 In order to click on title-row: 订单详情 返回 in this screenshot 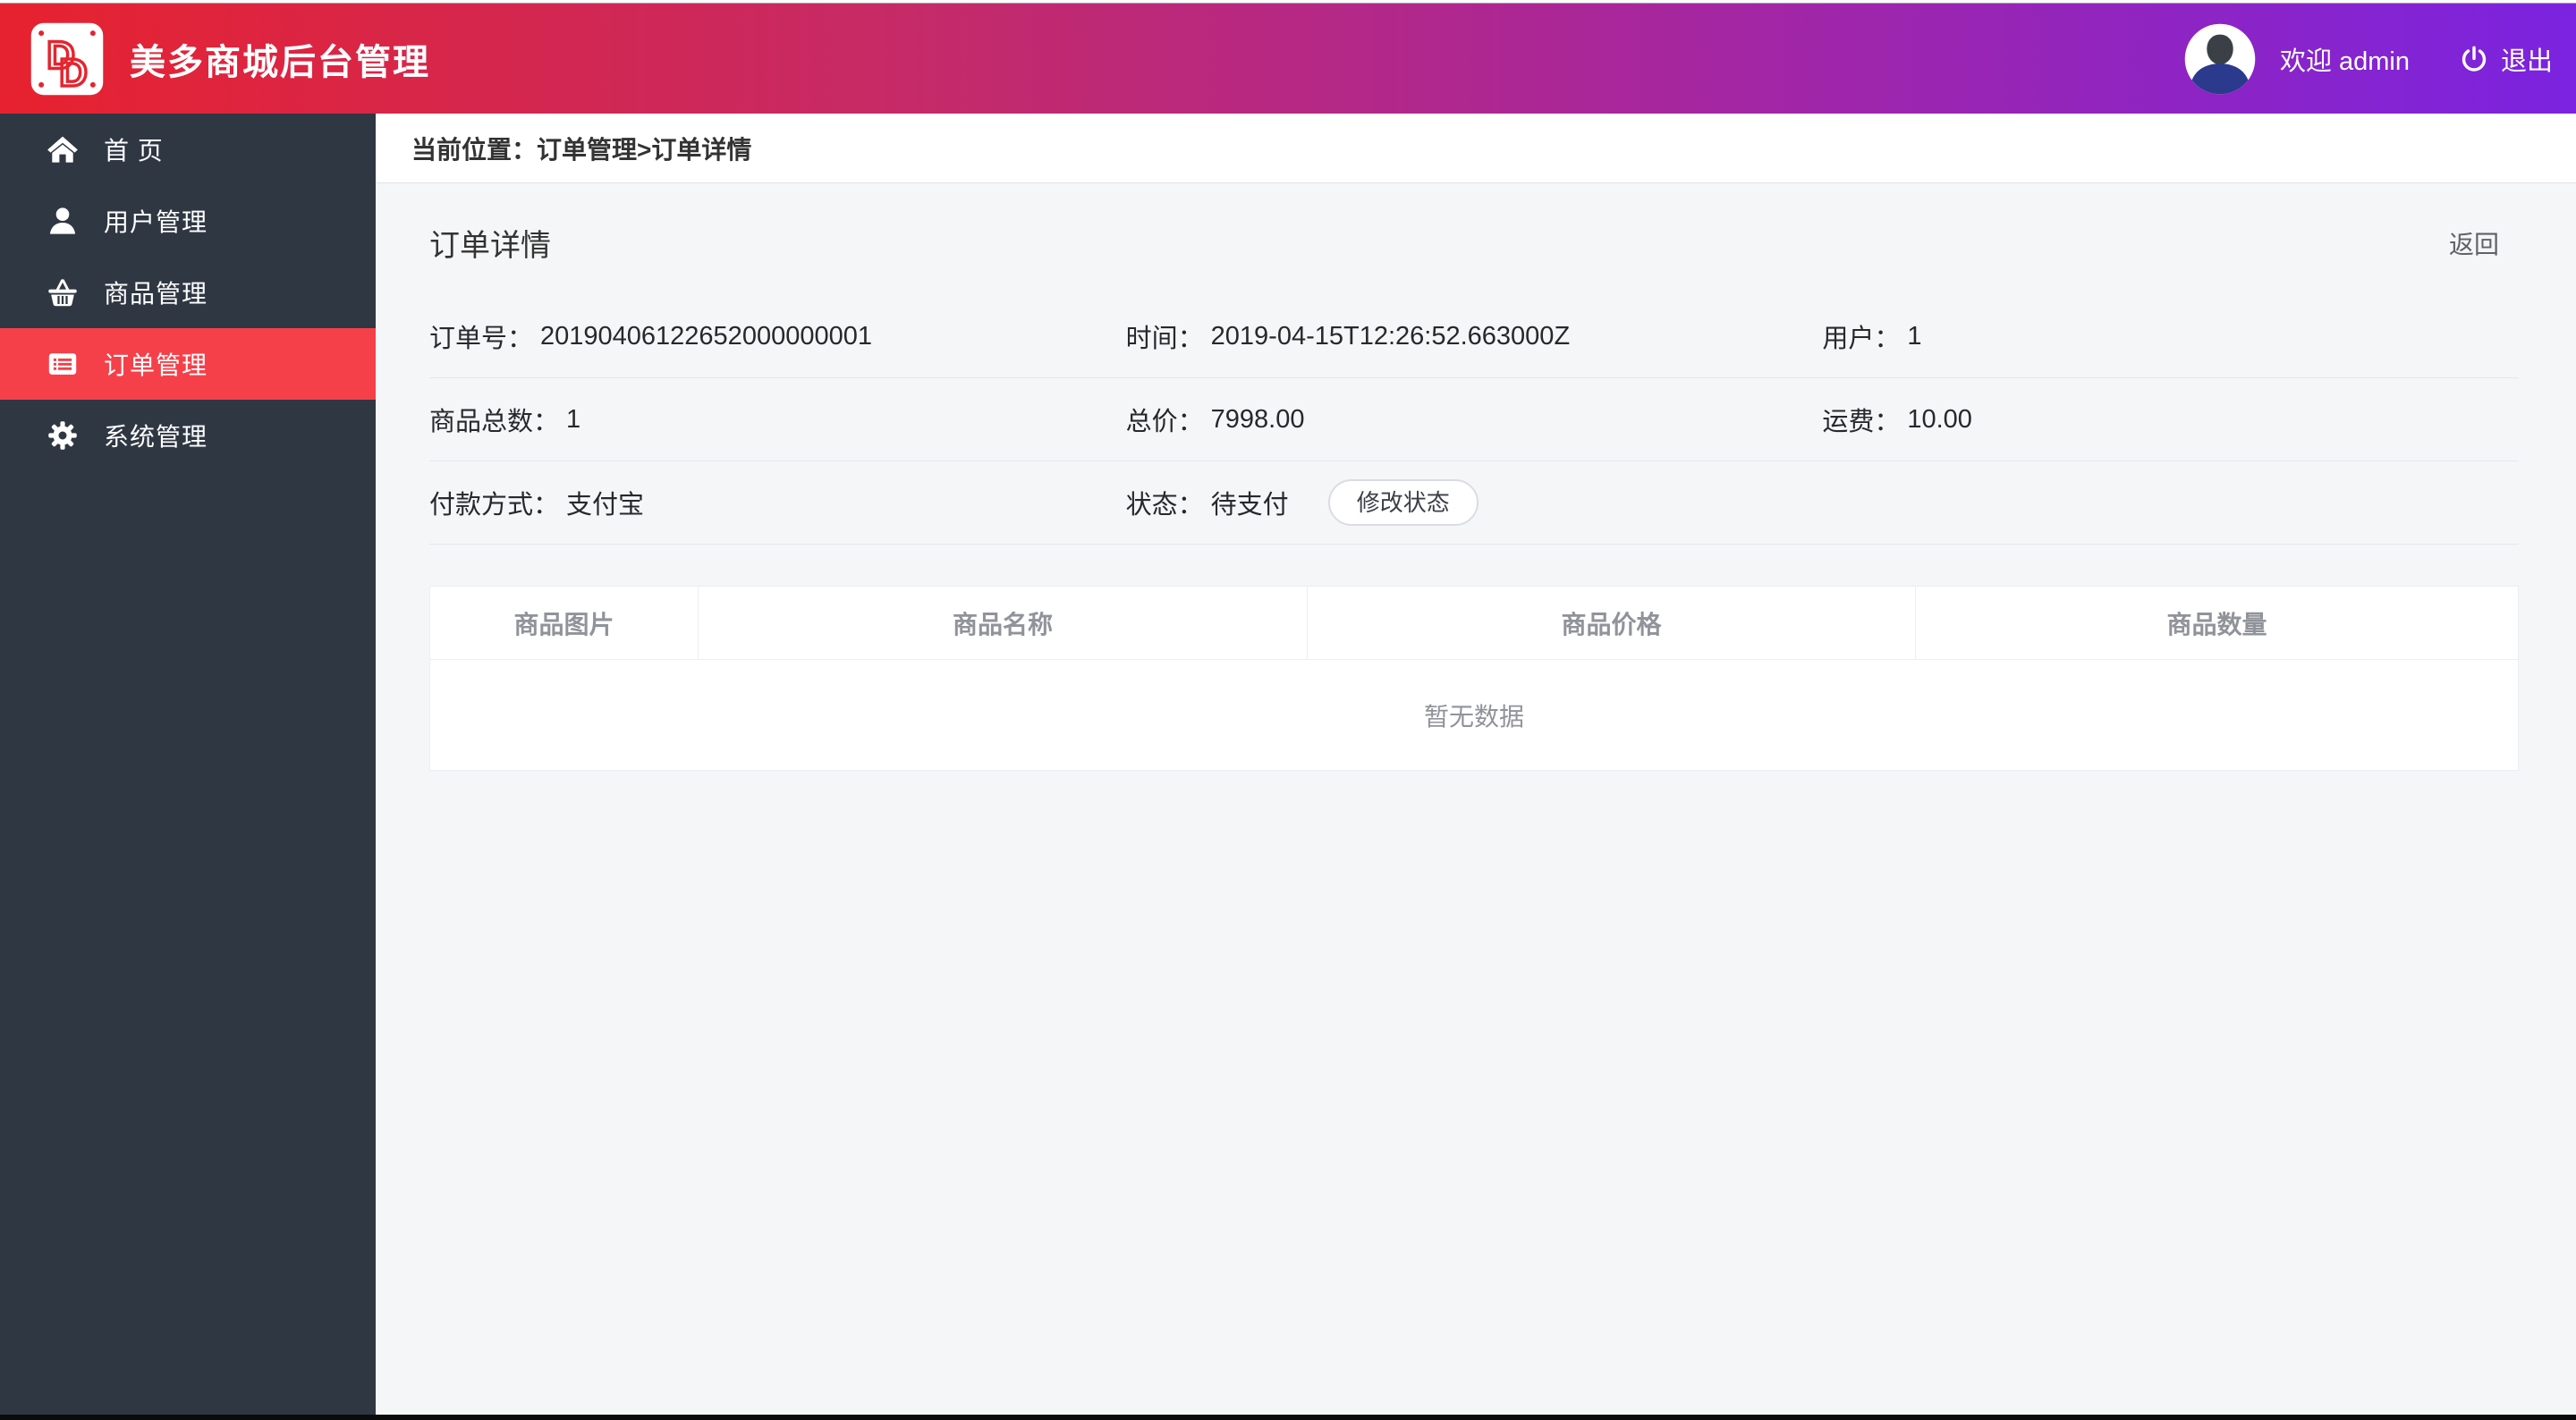, I will do `click(1474, 239)`.